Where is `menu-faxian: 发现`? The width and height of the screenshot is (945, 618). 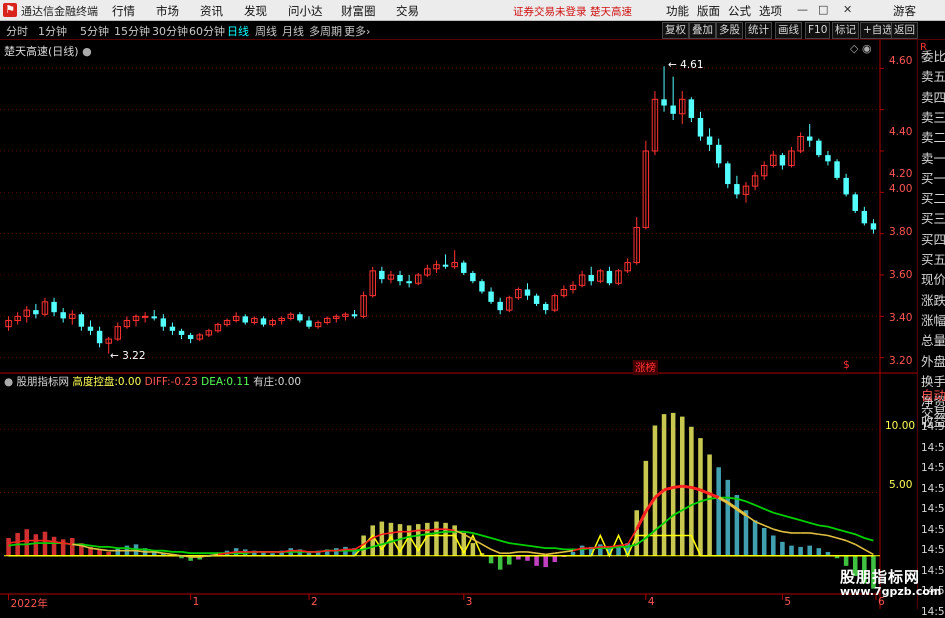 menu-faxian: 发现 is located at coordinates (255, 11).